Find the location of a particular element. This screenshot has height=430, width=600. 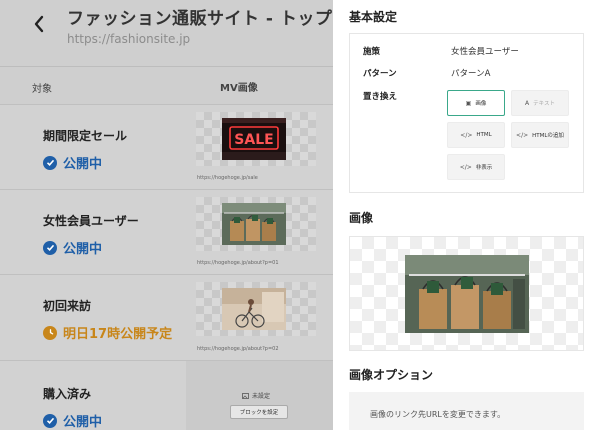

replace-option-html: </> HTML is located at coordinates (476, 135).